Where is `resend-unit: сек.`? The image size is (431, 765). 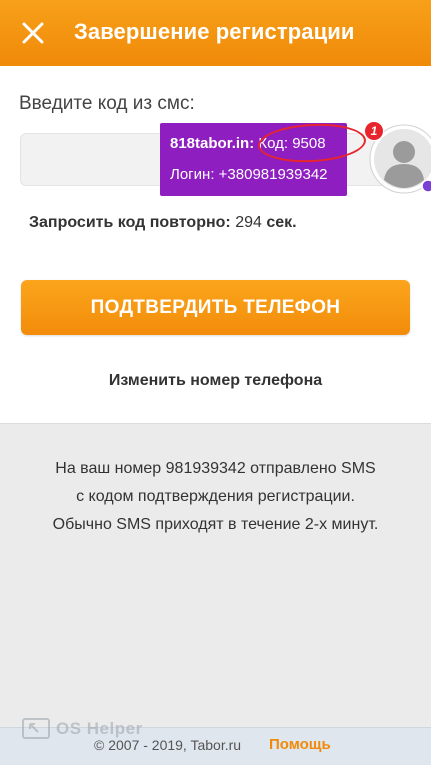 resend-unit: сек. is located at coordinates (281, 222).